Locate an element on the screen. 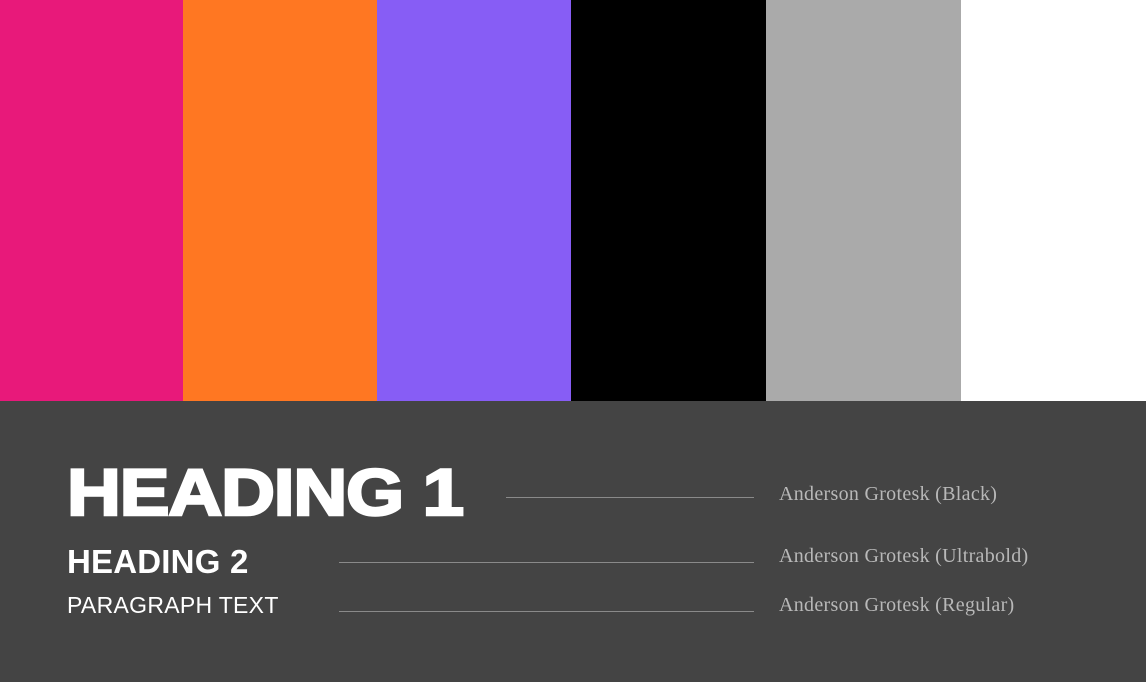 Image resolution: width=1146 pixels, height=682 pixels. heading-2-font-label: Anderson Grotesk (Ultrabold) is located at coordinates (904, 556).